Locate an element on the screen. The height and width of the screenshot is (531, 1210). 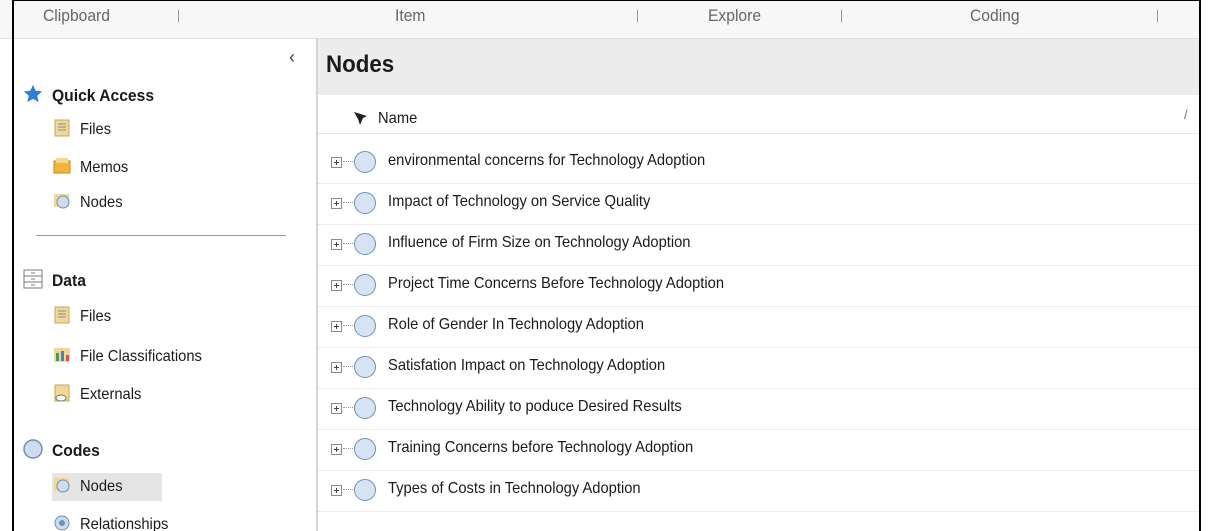
table-row: Role of Gender In Technology Adoption is located at coordinates (758, 327).